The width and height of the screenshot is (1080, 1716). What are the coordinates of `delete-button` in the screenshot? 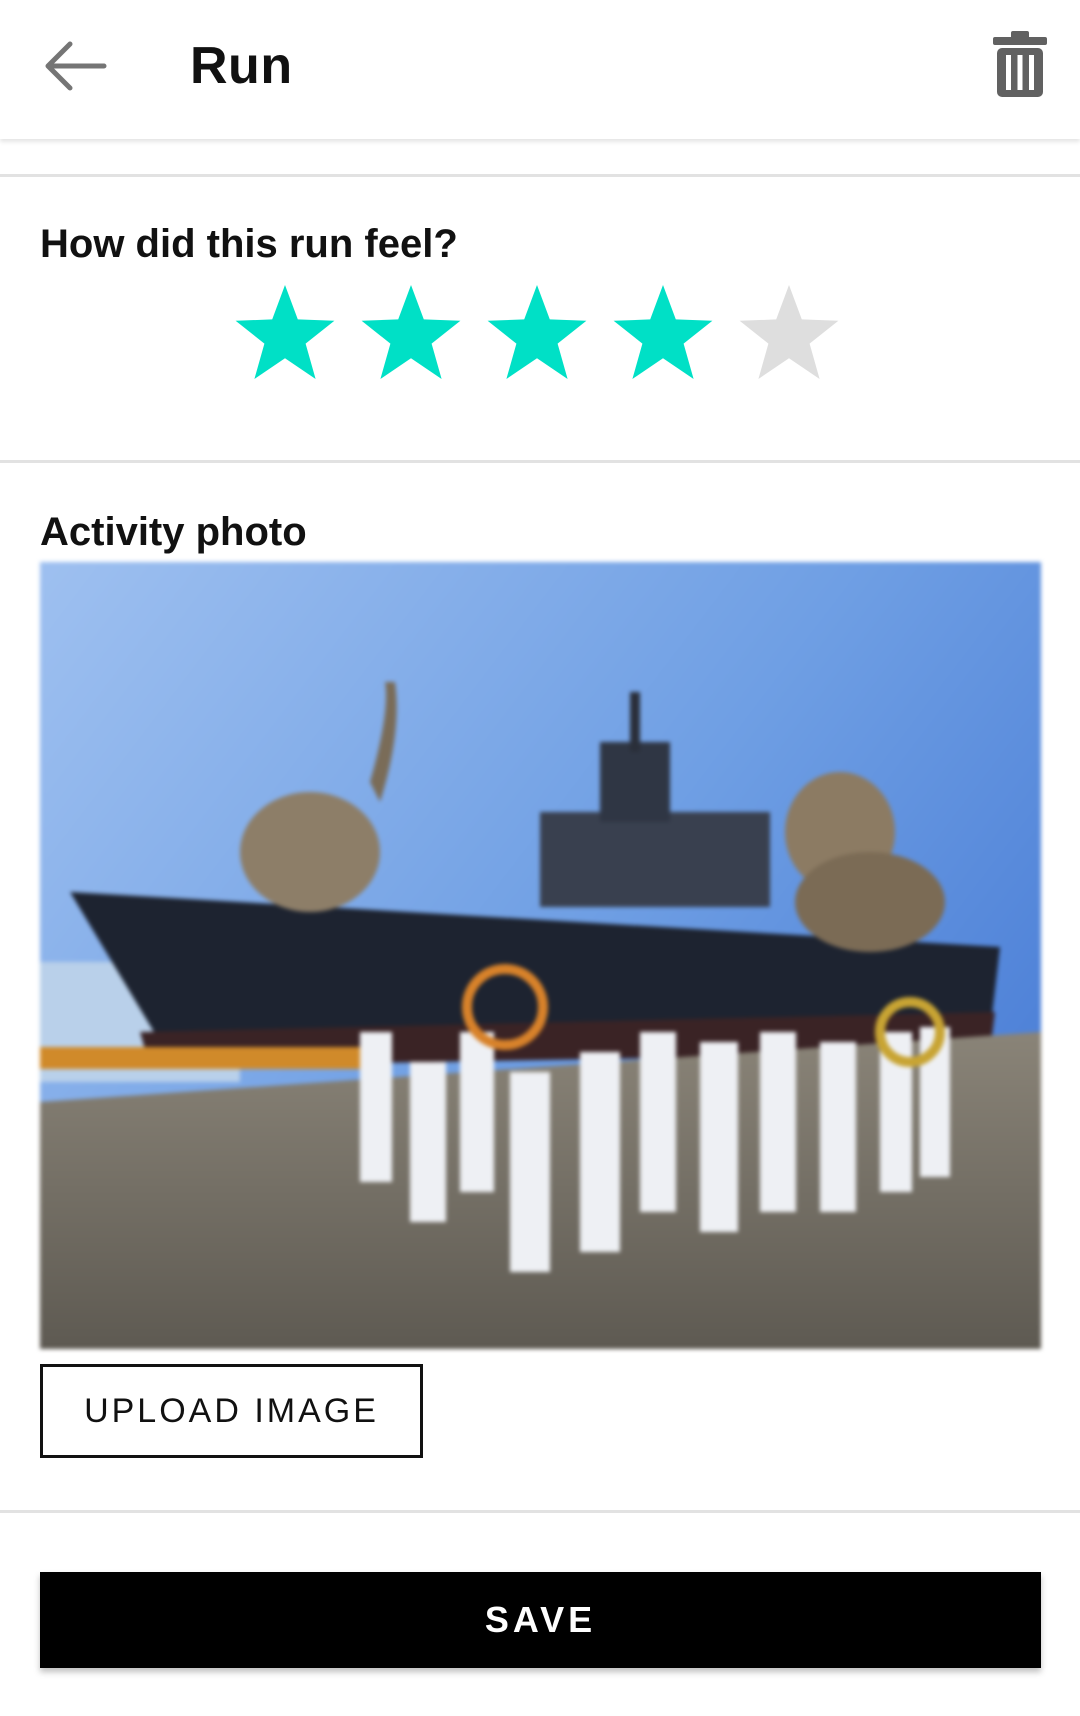 It's located at (1020, 66).